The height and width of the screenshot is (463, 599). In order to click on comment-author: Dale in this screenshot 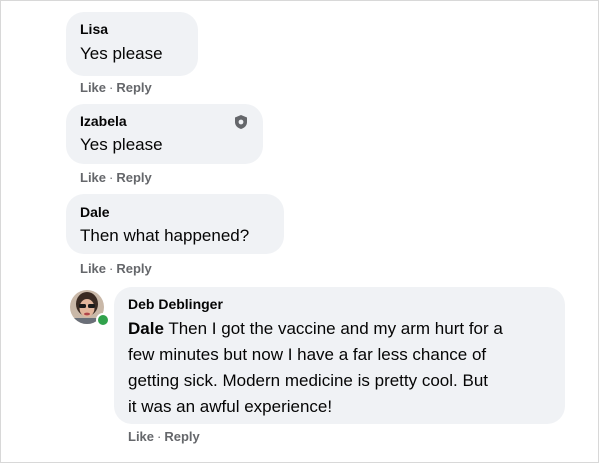, I will do `click(95, 212)`.